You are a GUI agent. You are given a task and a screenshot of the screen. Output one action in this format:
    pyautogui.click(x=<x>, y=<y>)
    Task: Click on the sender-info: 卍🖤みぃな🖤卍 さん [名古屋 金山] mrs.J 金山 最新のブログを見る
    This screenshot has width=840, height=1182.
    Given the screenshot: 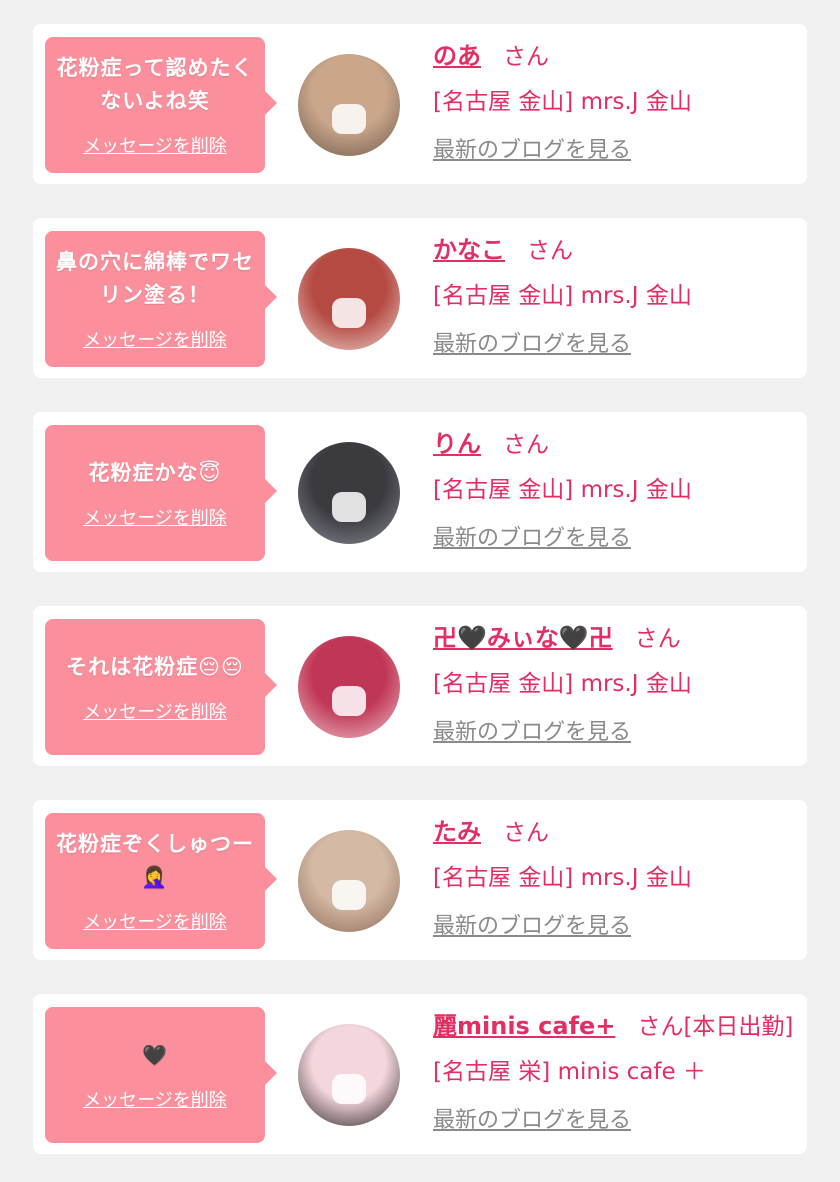 What is the action you would take?
    pyautogui.click(x=618, y=682)
    